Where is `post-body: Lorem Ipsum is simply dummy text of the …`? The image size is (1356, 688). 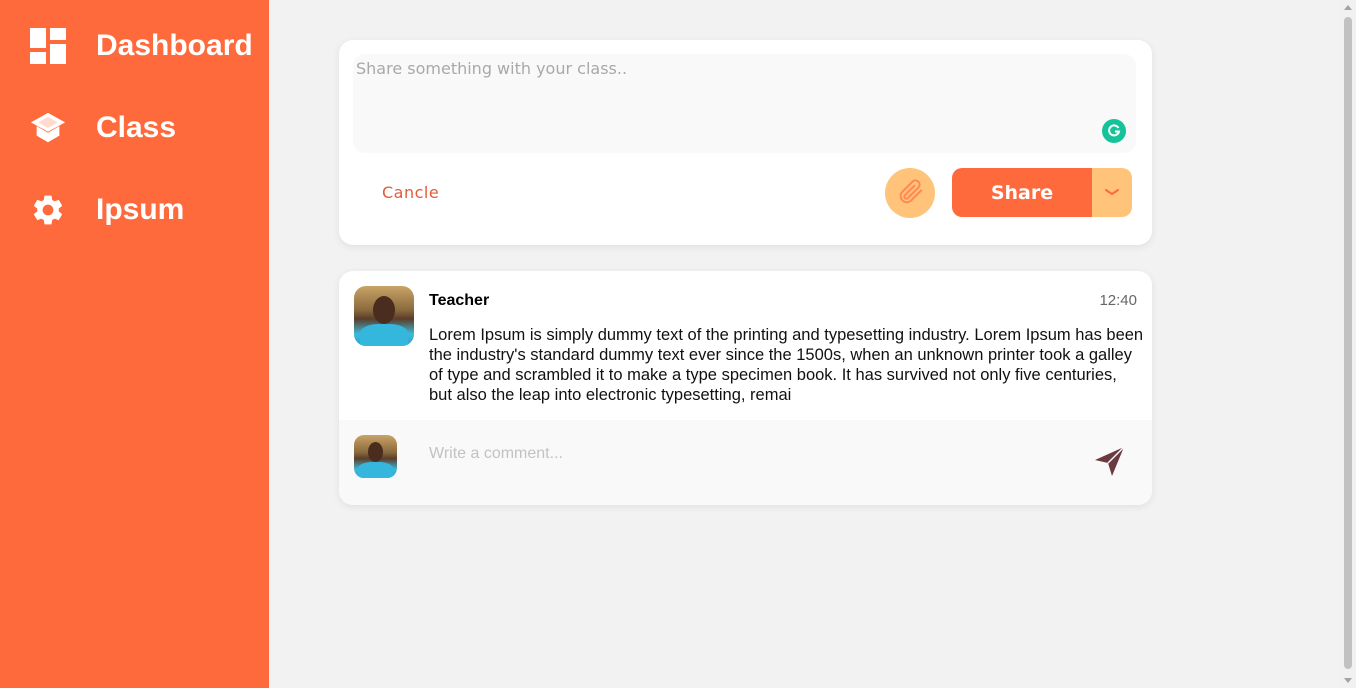 post-body: Lorem Ipsum is simply dummy text of the … is located at coordinates (786, 365).